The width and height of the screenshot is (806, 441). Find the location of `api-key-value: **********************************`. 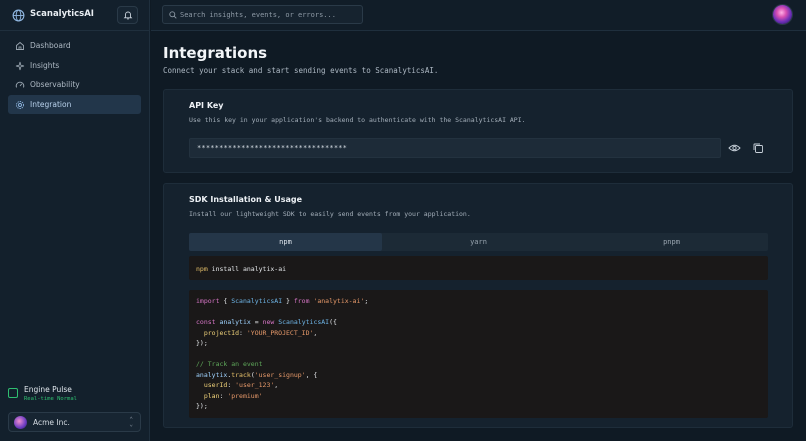

api-key-value: ********************************** is located at coordinates (272, 148).